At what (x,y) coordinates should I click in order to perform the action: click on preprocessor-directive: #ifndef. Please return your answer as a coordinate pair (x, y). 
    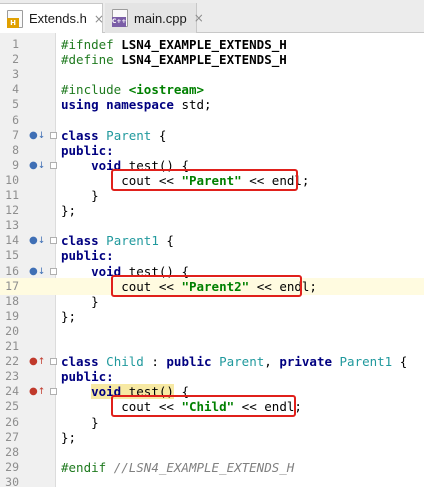
    Looking at the image, I should click on (87, 44).